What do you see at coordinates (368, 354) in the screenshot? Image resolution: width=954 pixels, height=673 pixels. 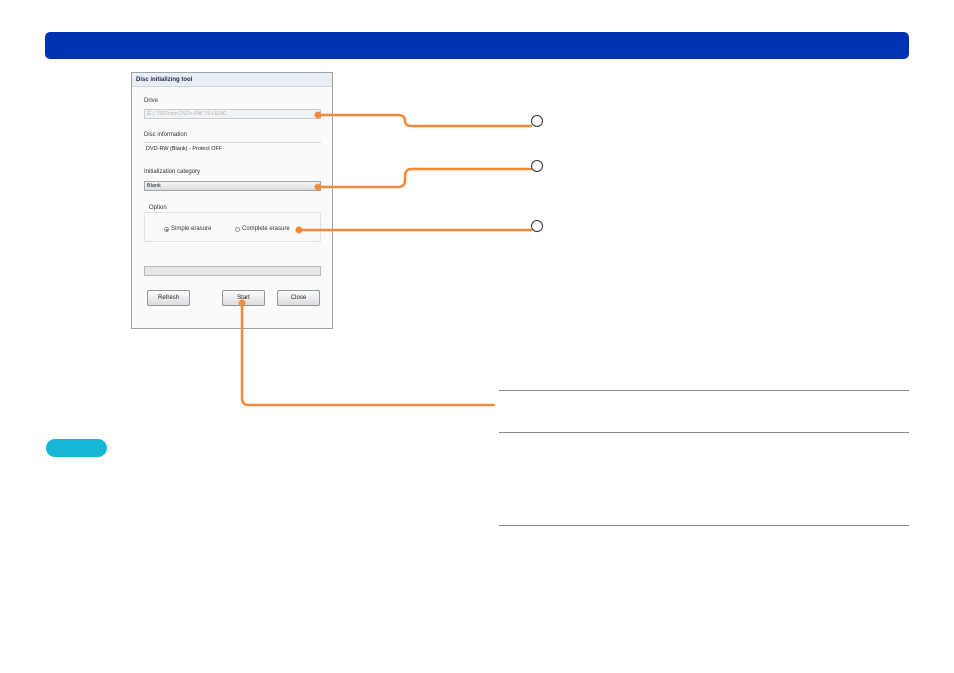 I see `callout-line-start` at bounding box center [368, 354].